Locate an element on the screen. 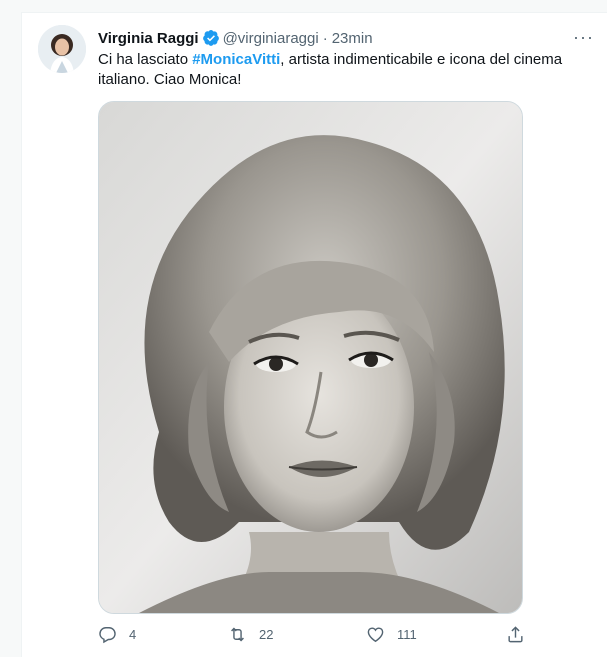 The width and height of the screenshot is (607, 657). reply-count: 4 is located at coordinates (133, 634).